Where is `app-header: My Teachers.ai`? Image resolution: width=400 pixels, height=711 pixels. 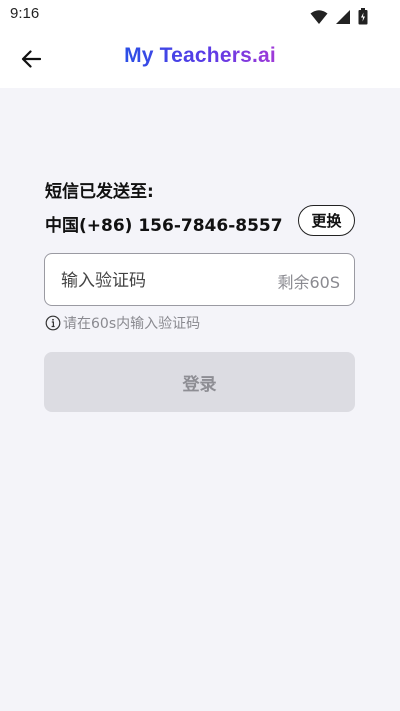 app-header: My Teachers.ai is located at coordinates (200, 59).